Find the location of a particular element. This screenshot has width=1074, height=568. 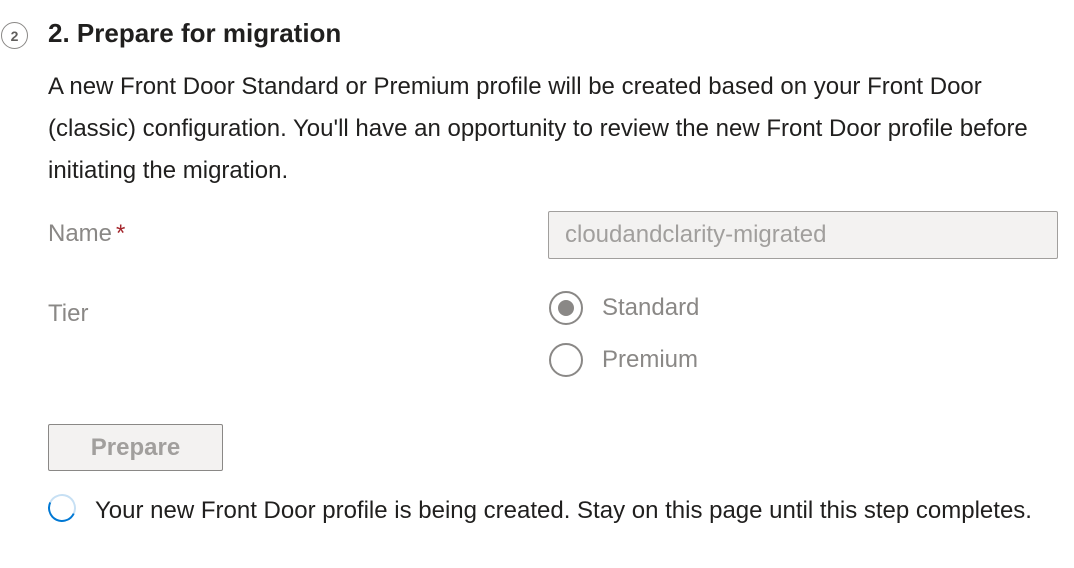

tier-option-label: Premium is located at coordinates (650, 359).